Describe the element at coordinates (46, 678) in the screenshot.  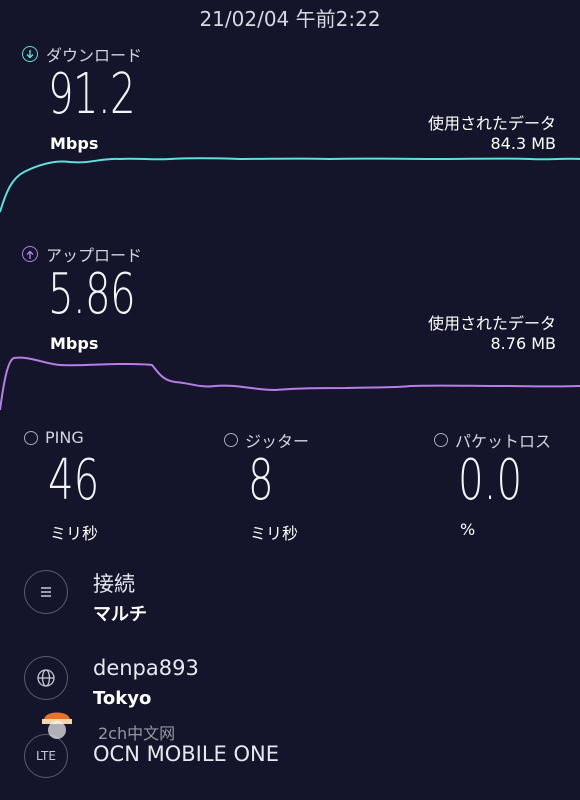
I see `globe-icon` at that location.